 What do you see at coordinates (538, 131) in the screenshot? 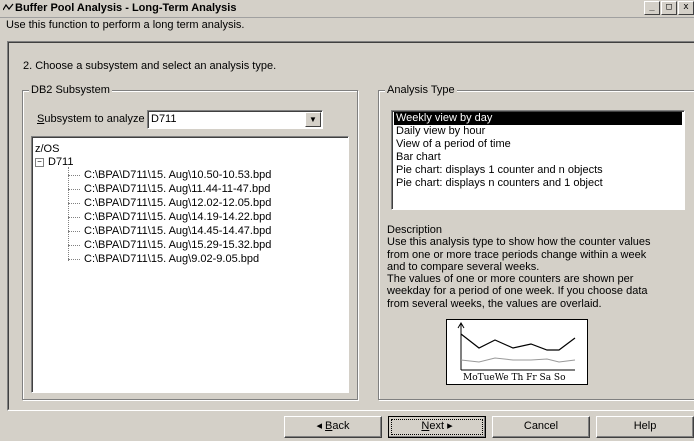
I see `analysis-type-item: Daily view by hour` at bounding box center [538, 131].